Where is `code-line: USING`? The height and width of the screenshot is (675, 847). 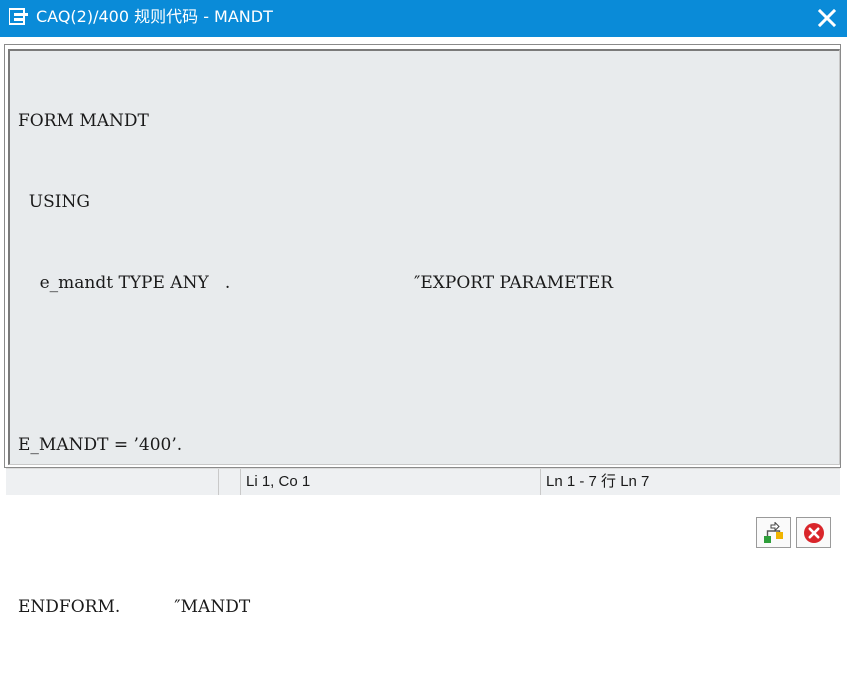 code-line: USING is located at coordinates (54, 202).